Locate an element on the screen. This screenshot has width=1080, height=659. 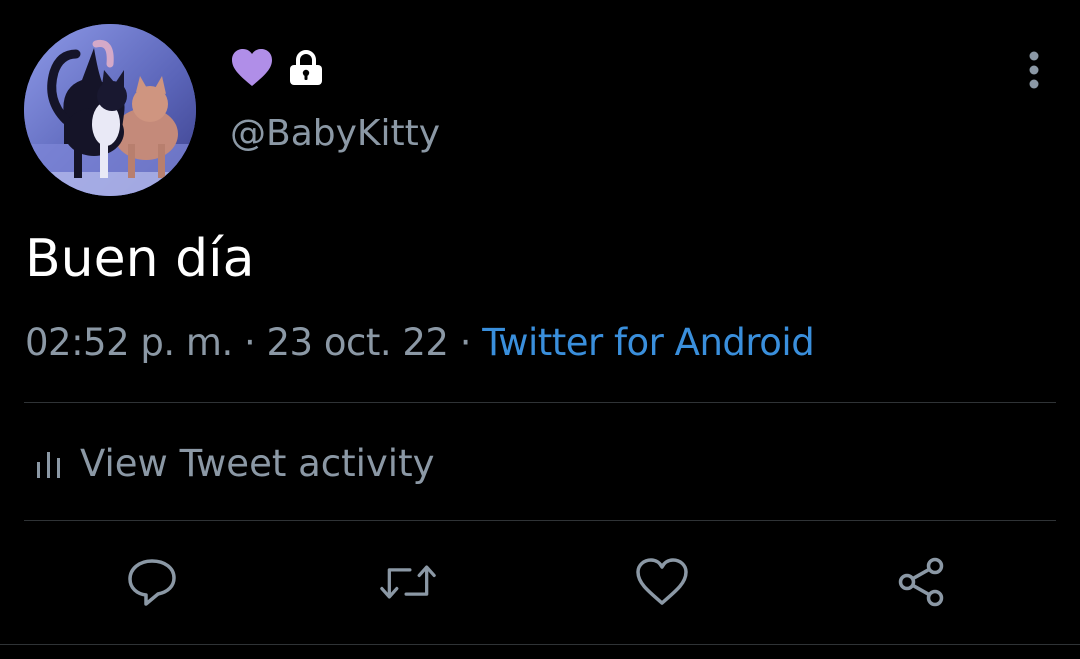
like-button is located at coordinates (662, 582).